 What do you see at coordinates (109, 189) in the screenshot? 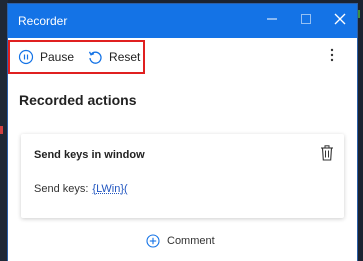
I see `action-detail-value: {LWin}(` at bounding box center [109, 189].